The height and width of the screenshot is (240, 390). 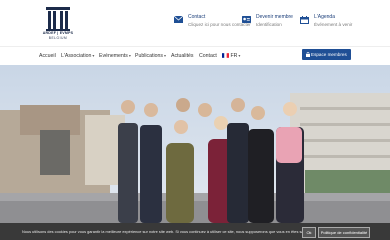 What do you see at coordinates (115, 56) in the screenshot?
I see `nav-item-evenements: Evénements▾` at bounding box center [115, 56].